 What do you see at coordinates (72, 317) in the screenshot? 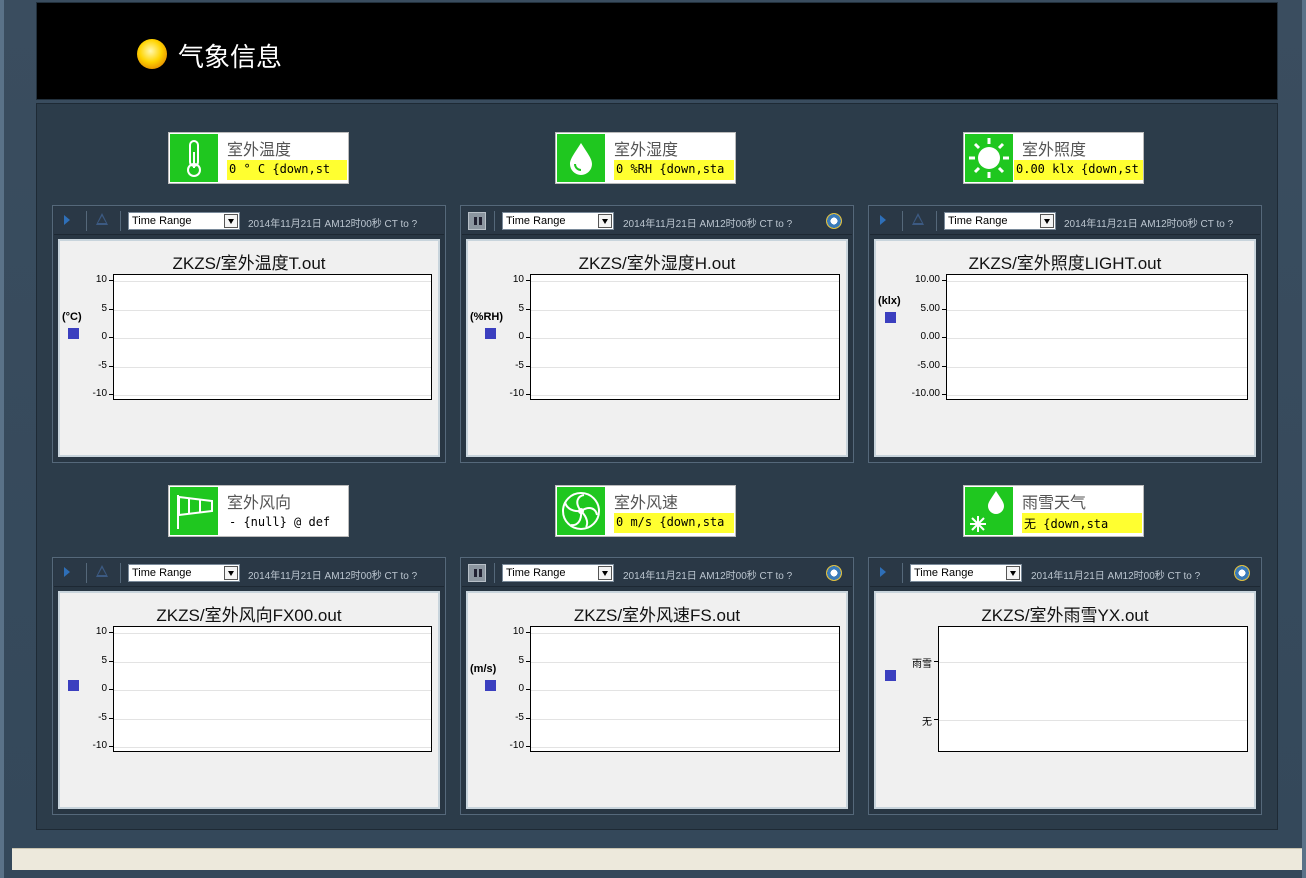
I see `y-axis-unit: (°C)` at bounding box center [72, 317].